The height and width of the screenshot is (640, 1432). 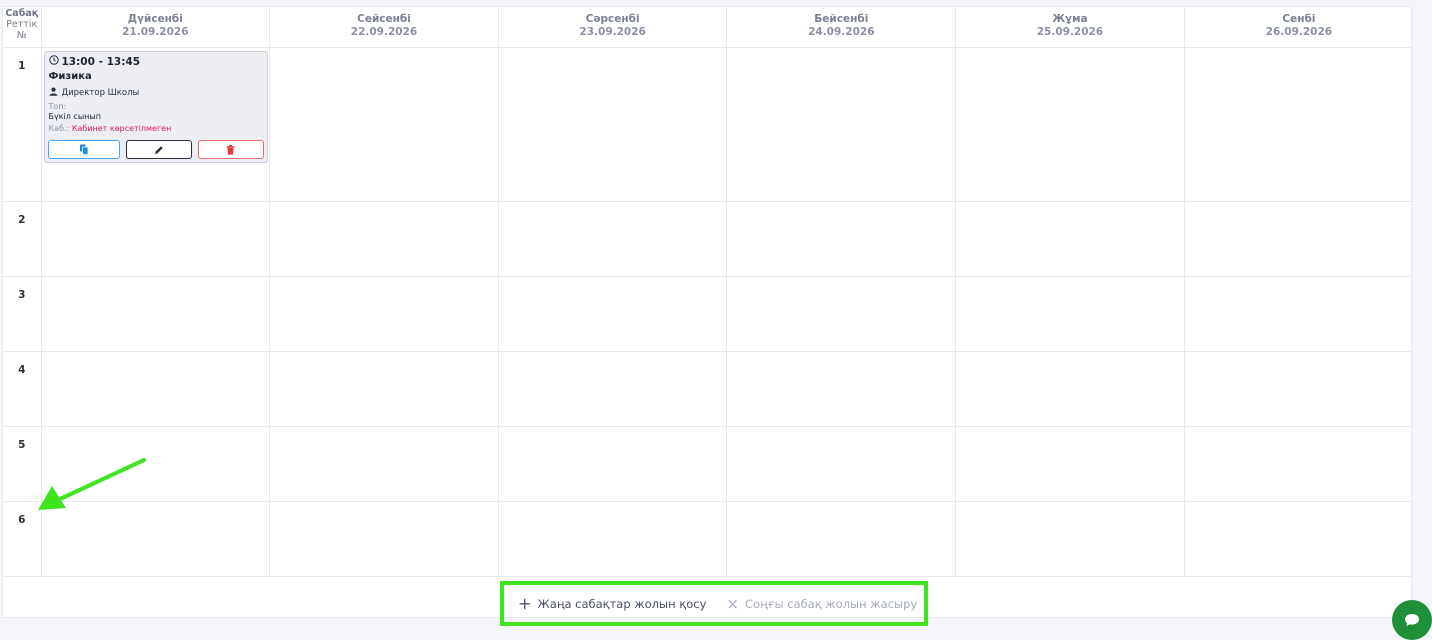 I want to click on chat-icon, so click(x=1412, y=621).